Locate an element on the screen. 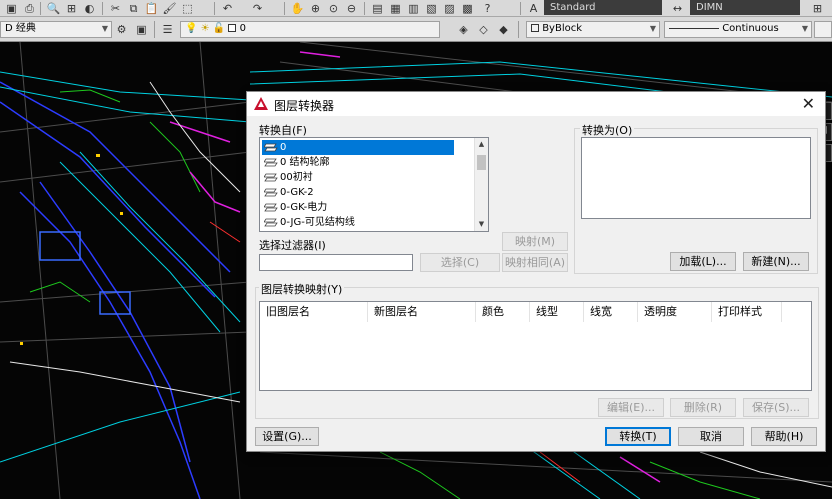  layer-previous-icon: ◇ is located at coordinates (483, 29).